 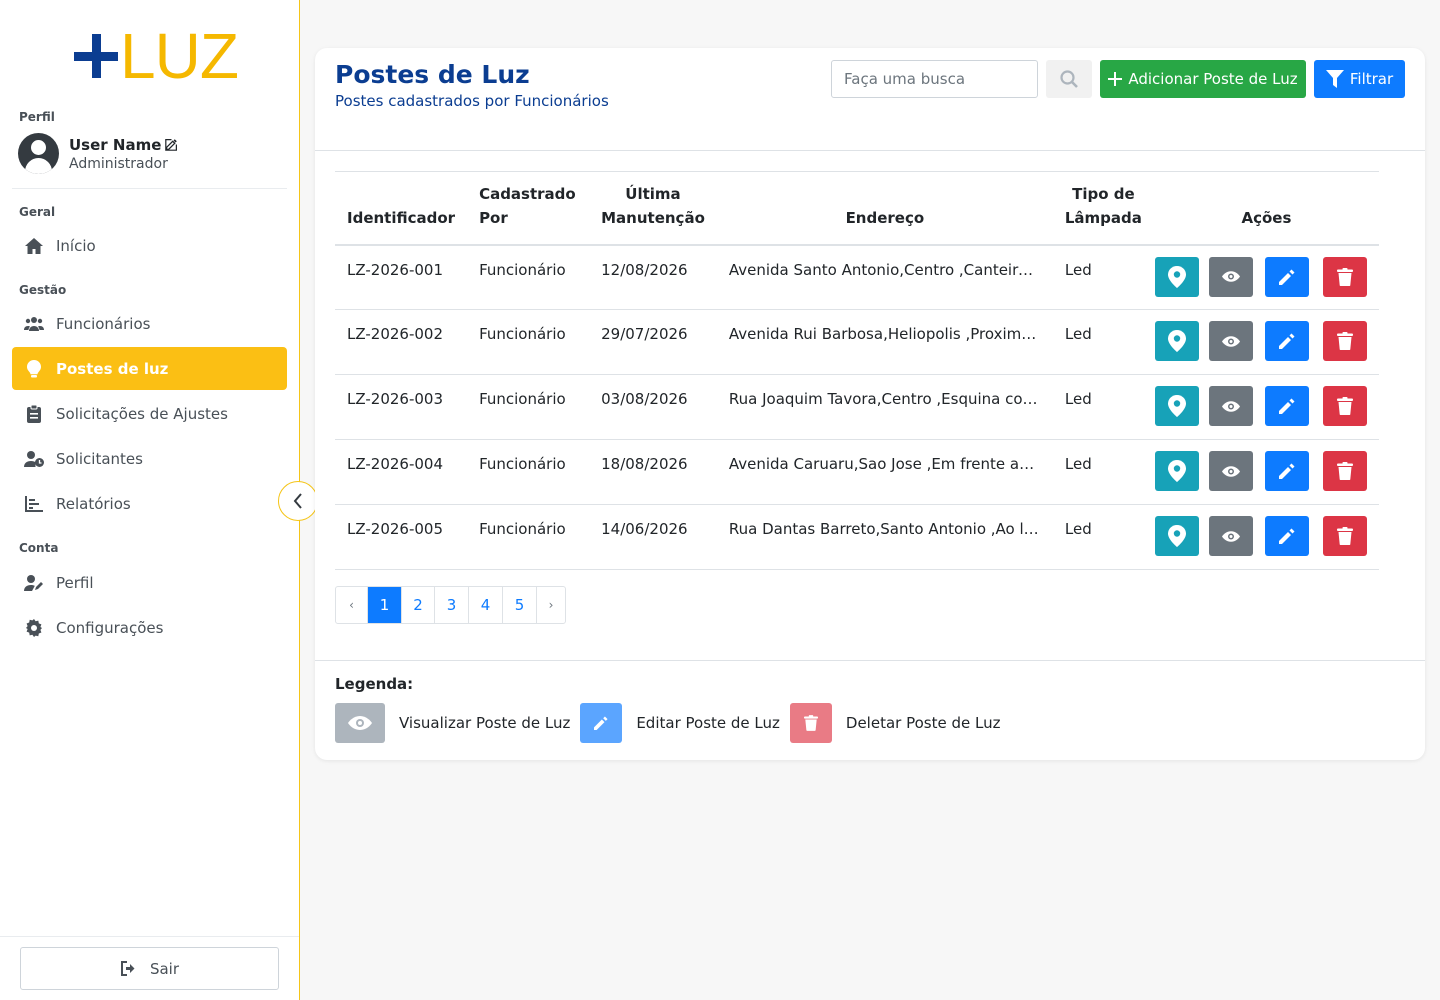 What do you see at coordinates (129, 968) in the screenshot?
I see `sign-out-icon` at bounding box center [129, 968].